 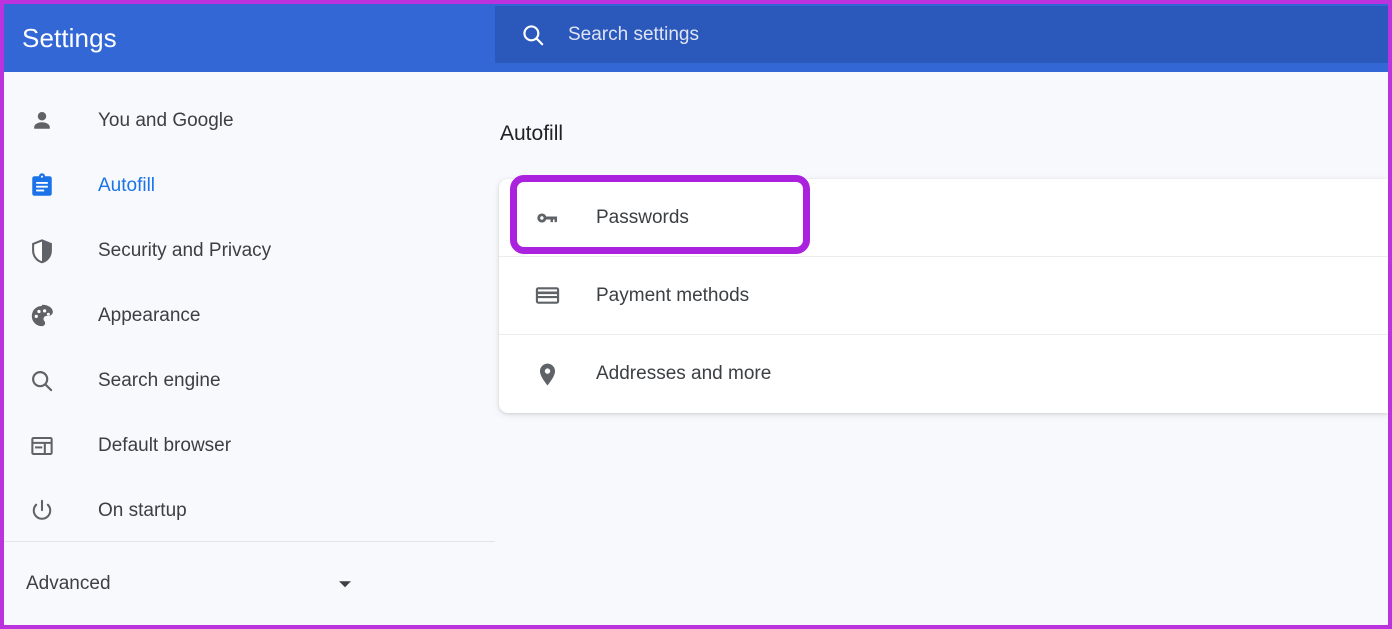 I want to click on sidebar-item-you-and-google: You and Google, so click(x=249, y=120).